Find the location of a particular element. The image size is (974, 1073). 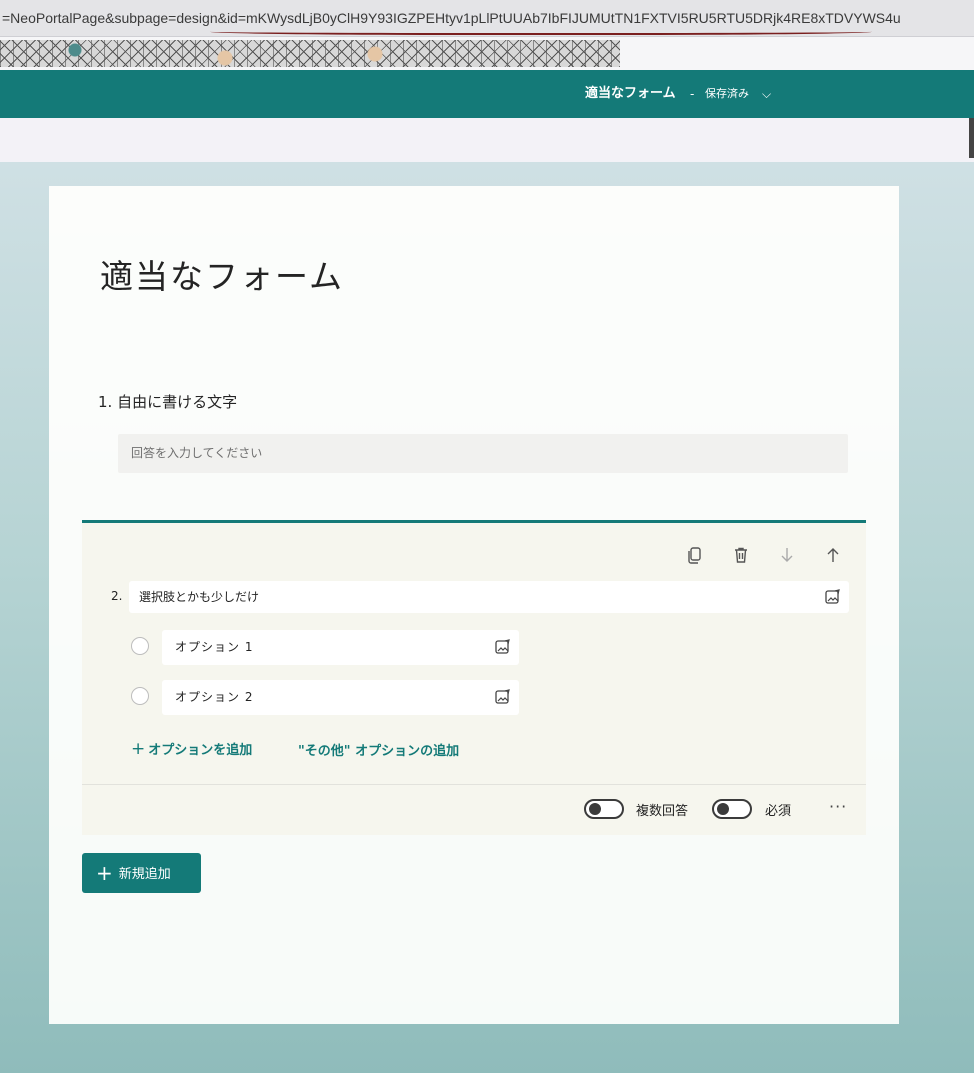

required-toggle is located at coordinates (732, 809).